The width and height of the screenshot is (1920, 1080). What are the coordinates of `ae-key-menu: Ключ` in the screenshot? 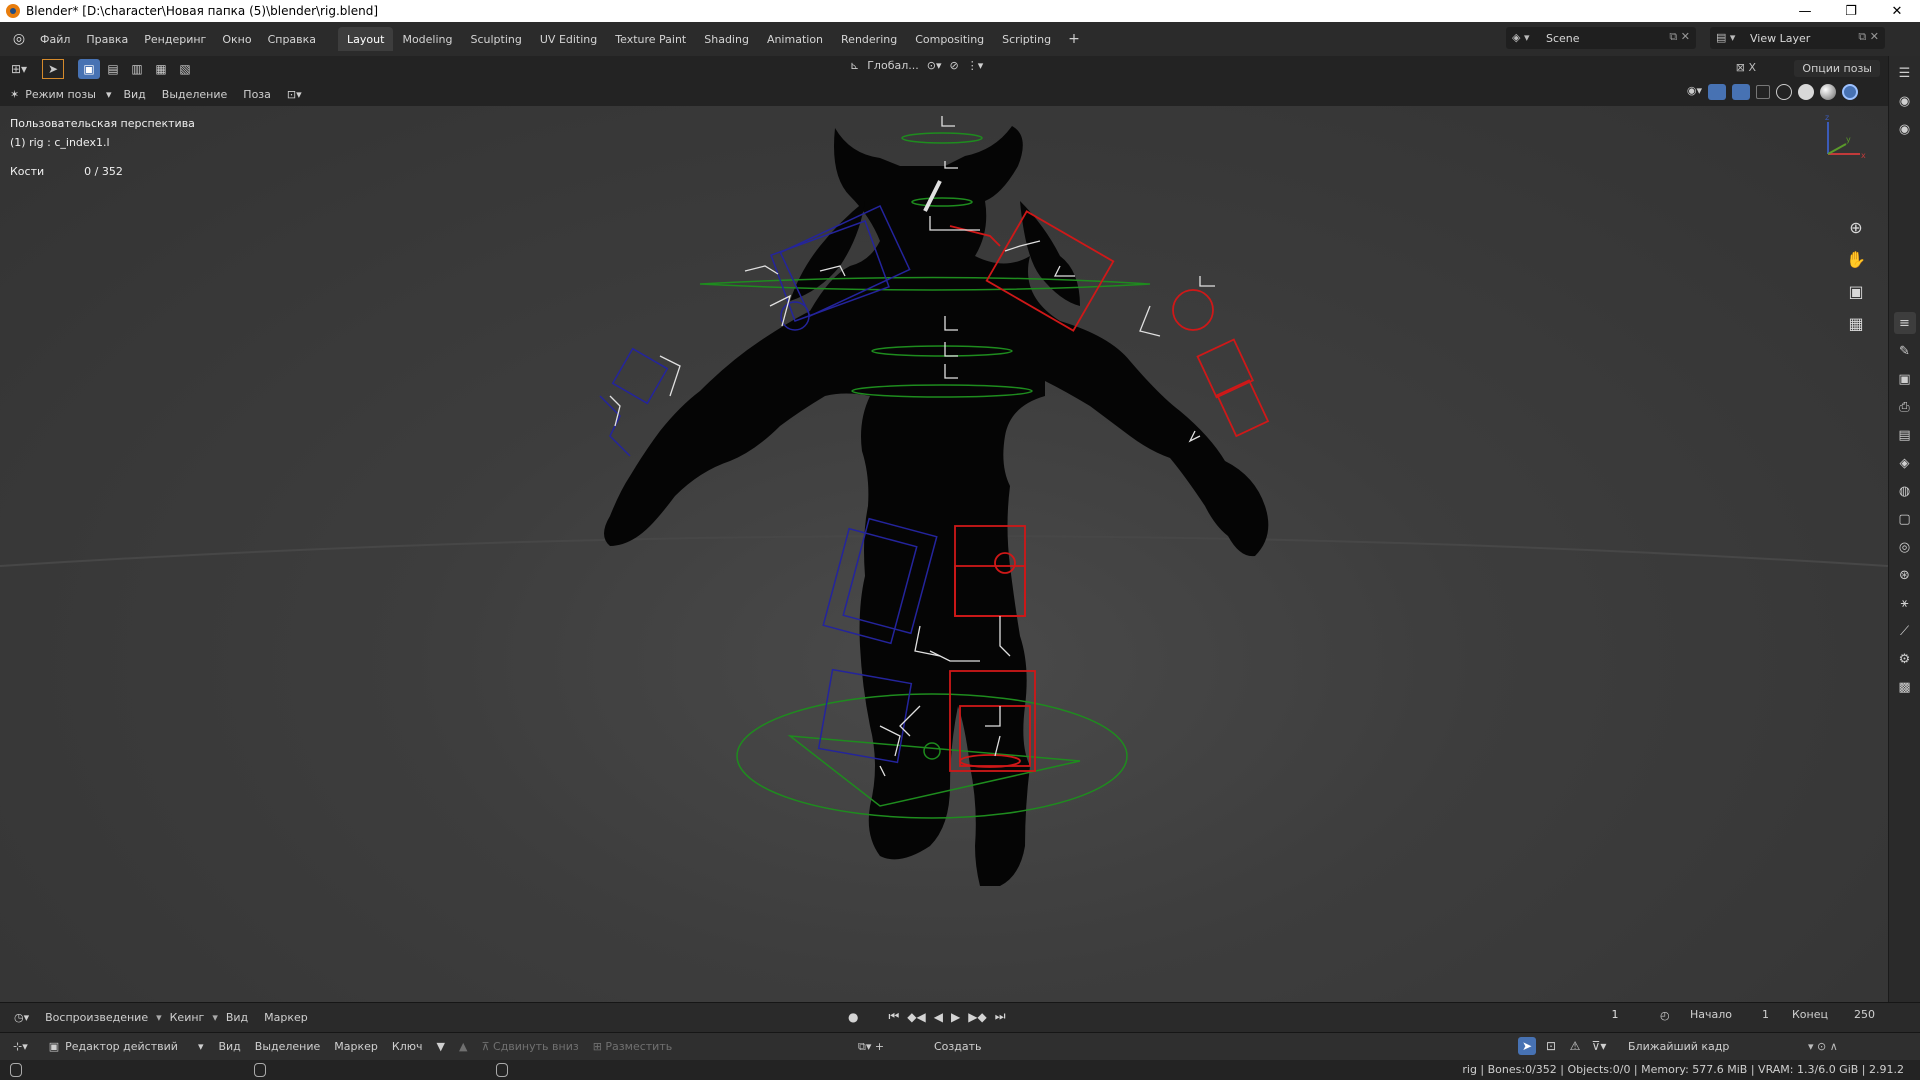 It's located at (407, 1046).